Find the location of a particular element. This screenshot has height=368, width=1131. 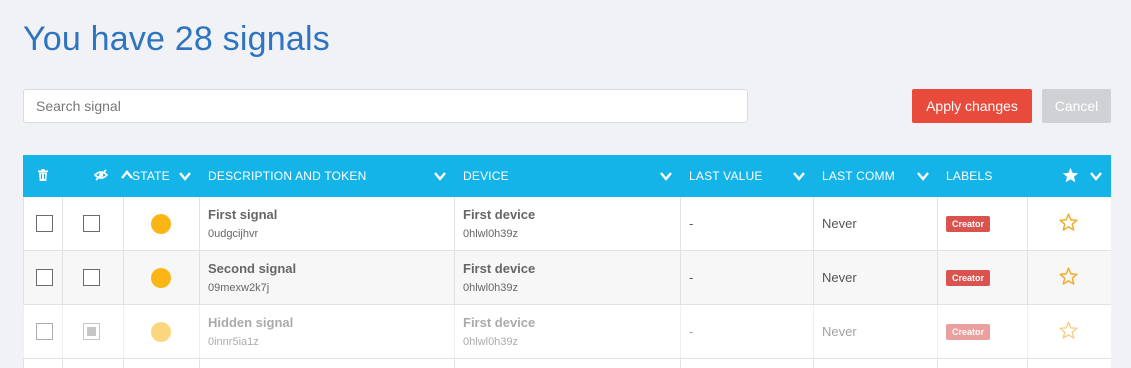

last-comm-column-header: LAST COMM is located at coordinates (876, 176).